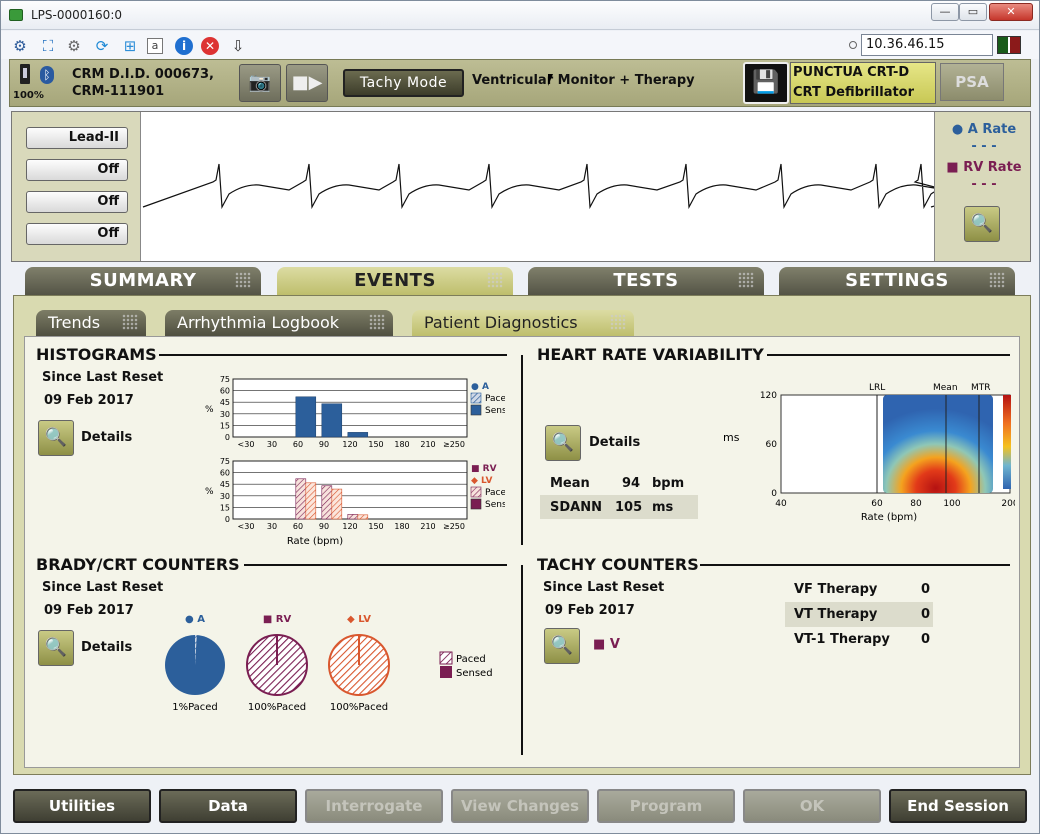  What do you see at coordinates (20, 46) in the screenshot?
I see `network-icon: ⚙` at bounding box center [20, 46].